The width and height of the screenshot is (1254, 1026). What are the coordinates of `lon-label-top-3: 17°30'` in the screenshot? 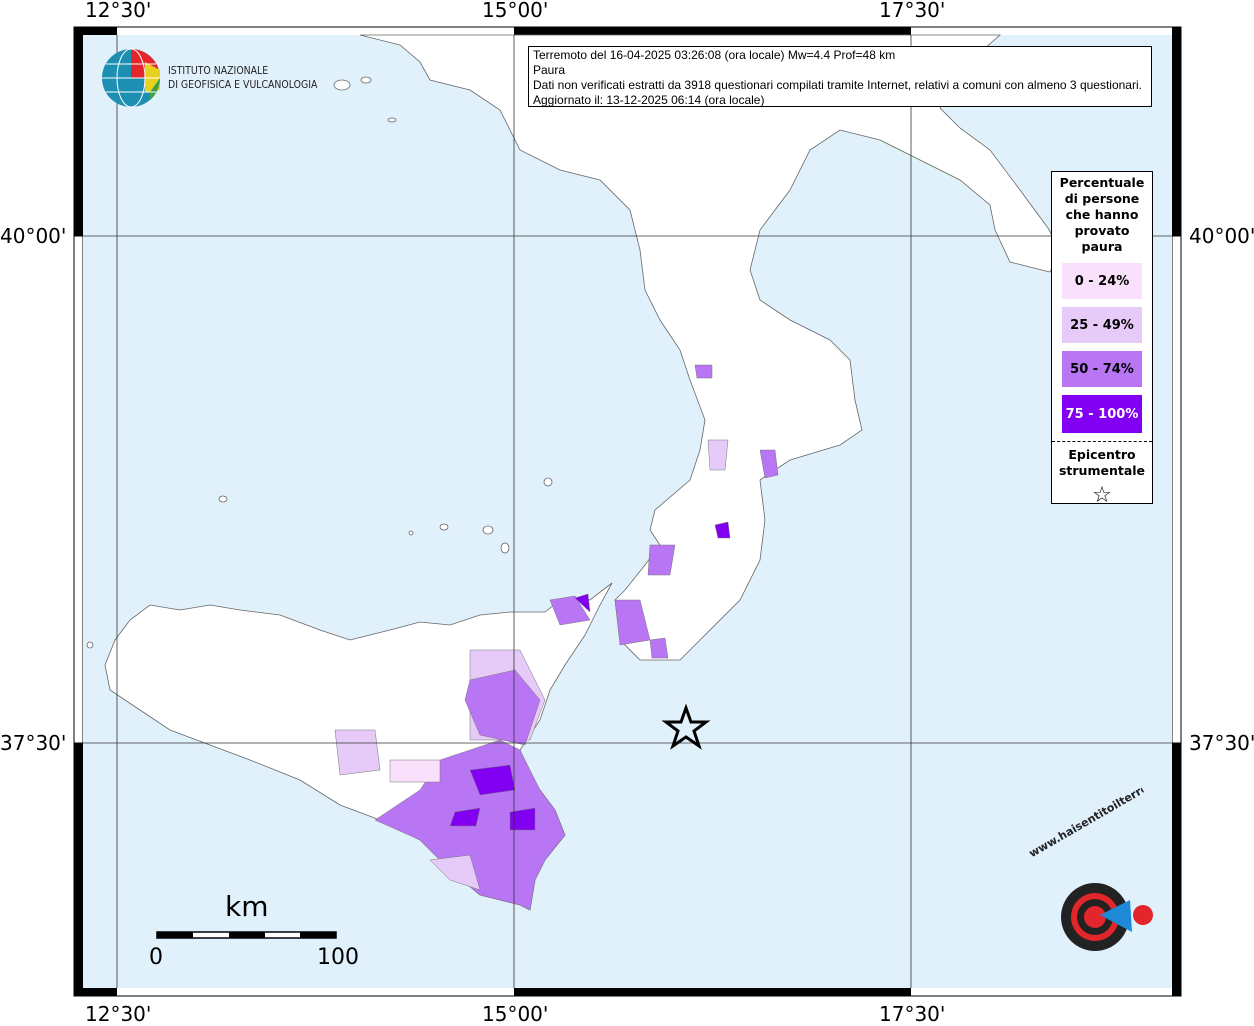 It's located at (912, 11).